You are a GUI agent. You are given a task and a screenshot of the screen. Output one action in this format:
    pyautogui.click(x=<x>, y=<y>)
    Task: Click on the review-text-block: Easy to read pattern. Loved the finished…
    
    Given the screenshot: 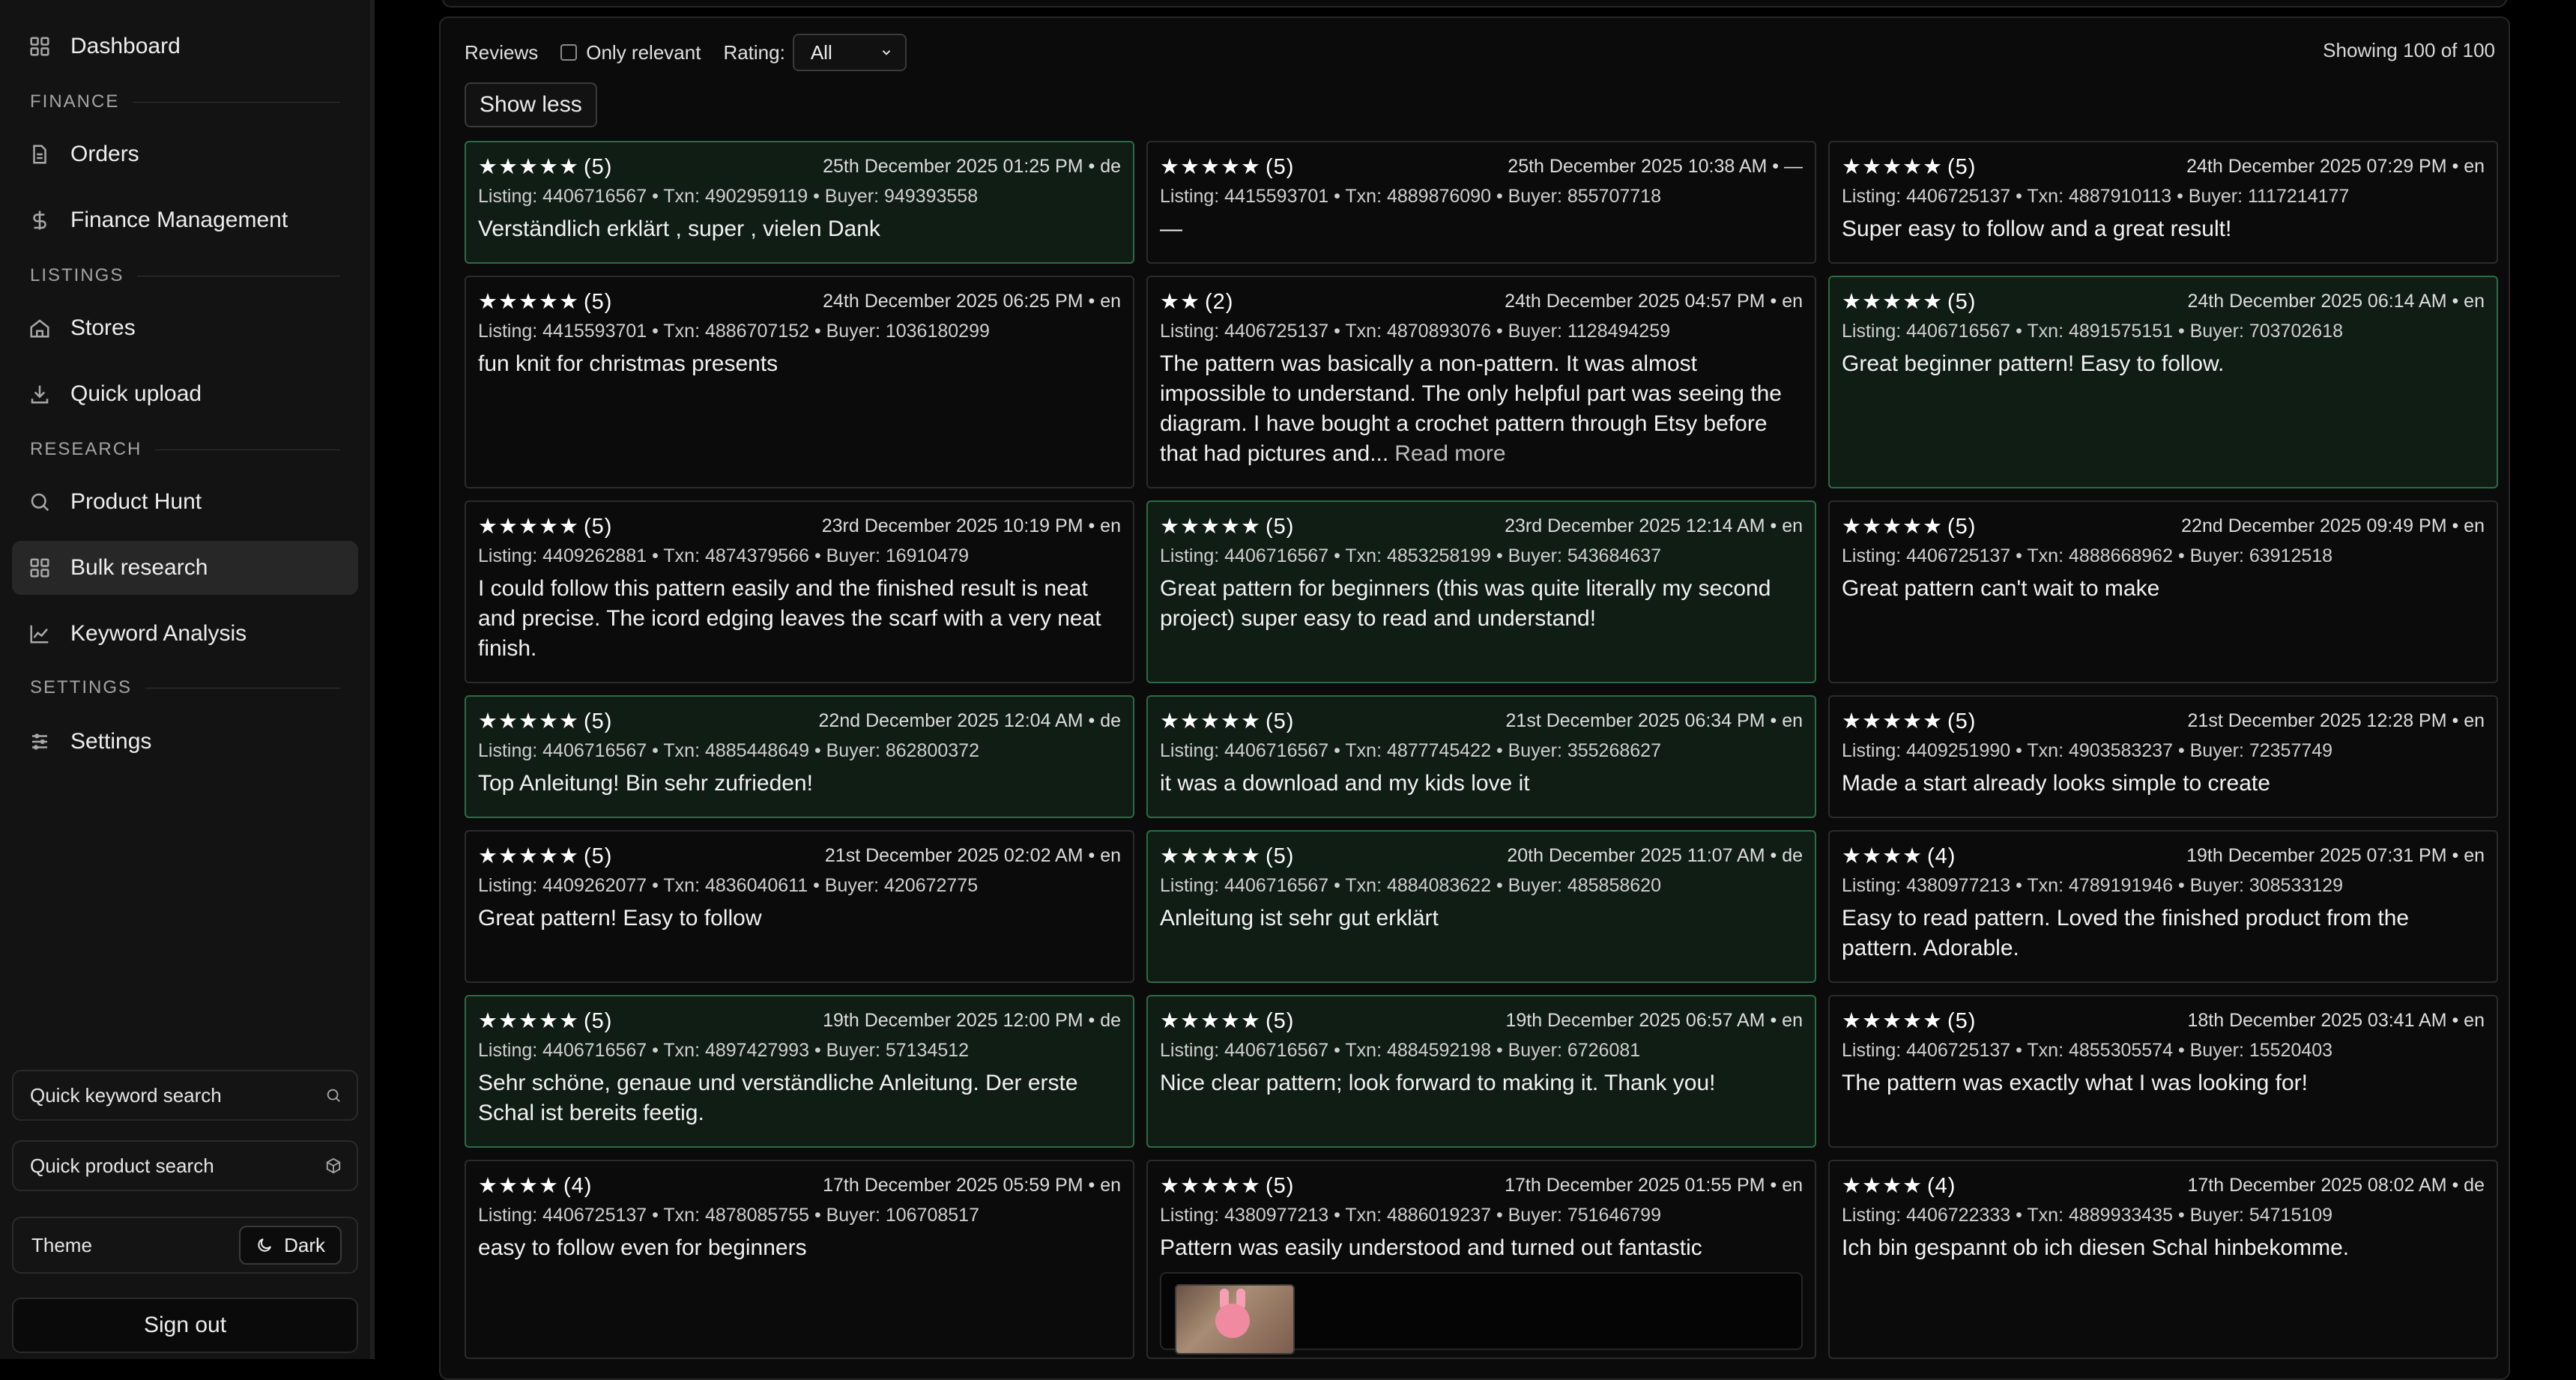 What is the action you would take?
    pyautogui.click(x=2163, y=933)
    